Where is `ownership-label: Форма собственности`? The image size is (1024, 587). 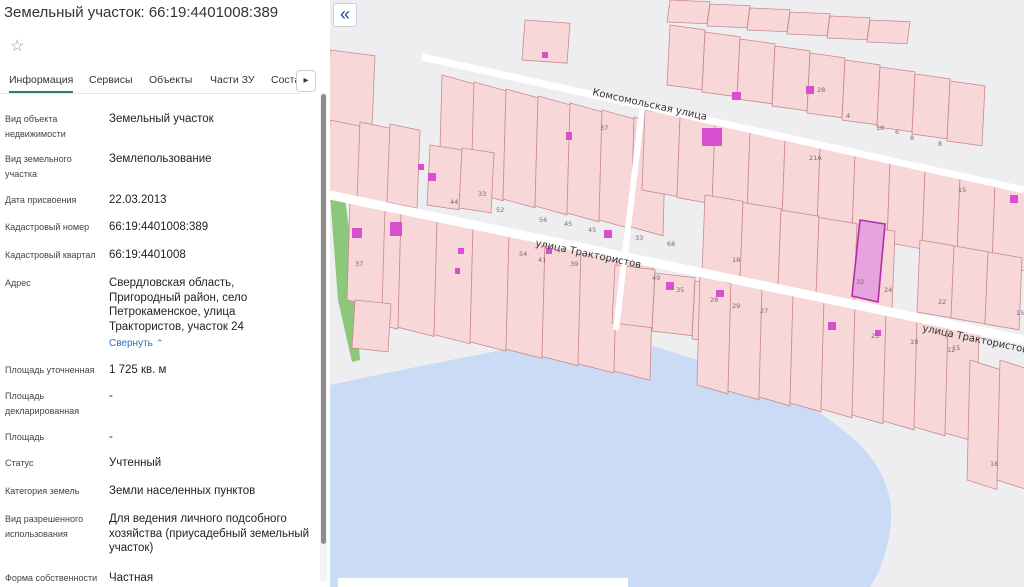
ownership-label: Форма собственности is located at coordinates (51, 578).